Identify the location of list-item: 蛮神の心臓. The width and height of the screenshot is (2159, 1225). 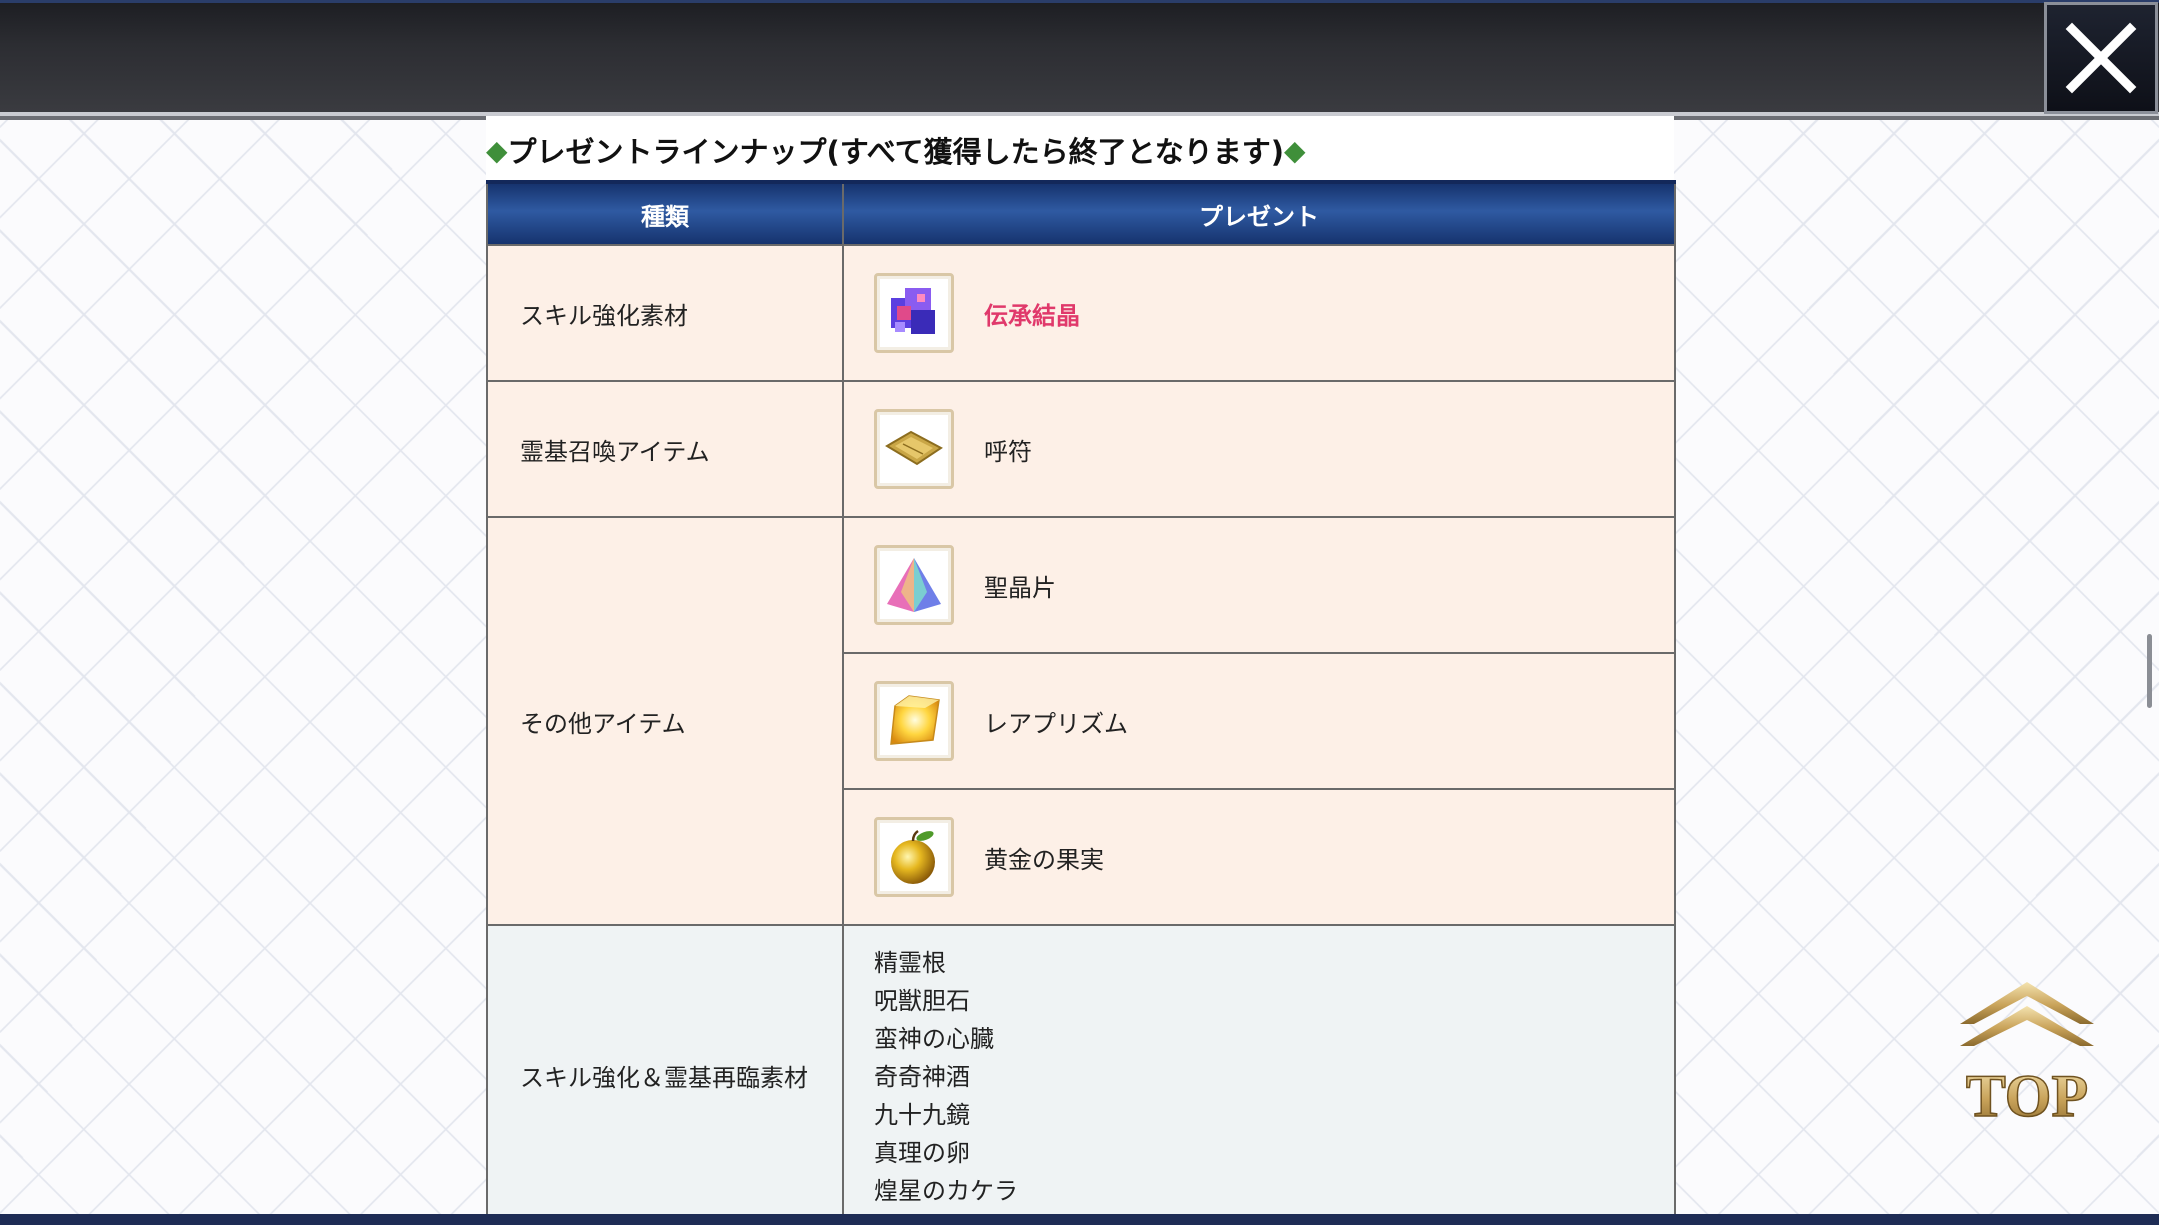
(934, 1039).